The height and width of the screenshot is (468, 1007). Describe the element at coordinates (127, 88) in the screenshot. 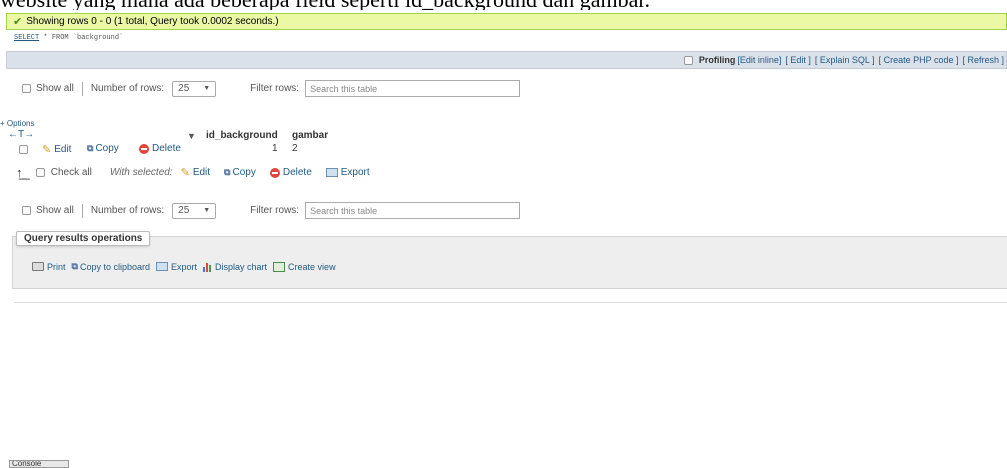

I see `rows-label-top: Number of rows:` at that location.